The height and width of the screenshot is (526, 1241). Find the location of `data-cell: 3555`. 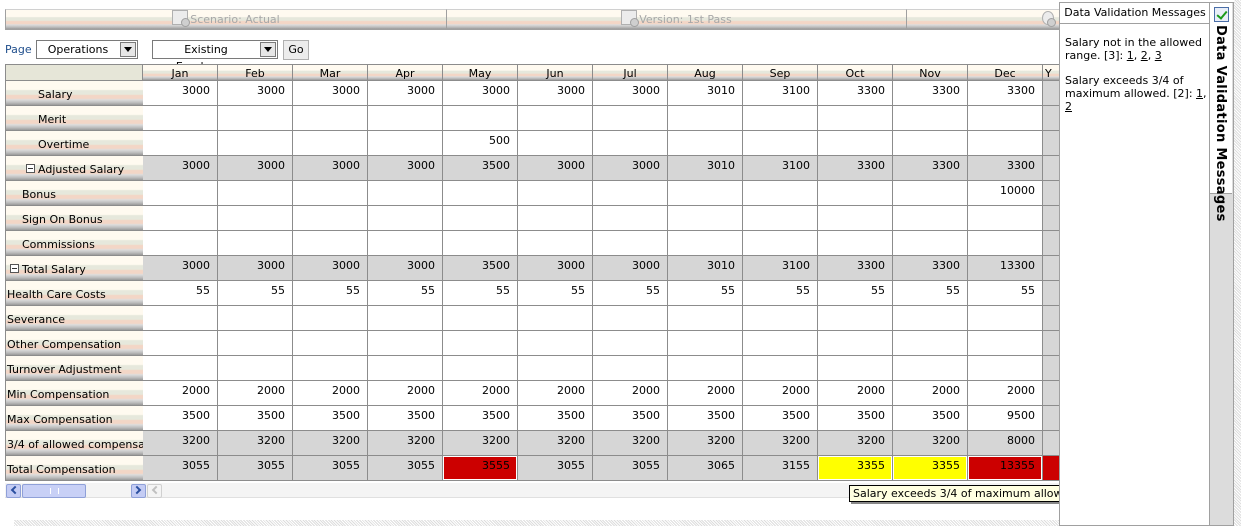

data-cell: 3555 is located at coordinates (480, 468).